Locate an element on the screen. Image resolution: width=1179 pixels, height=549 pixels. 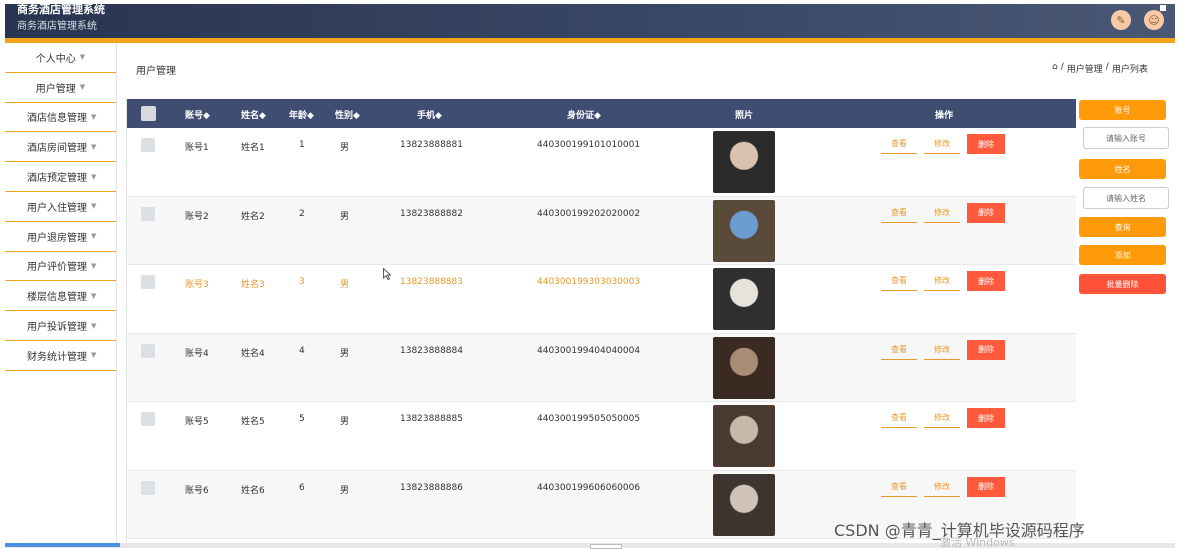
add-button: 添加 is located at coordinates (1122, 255).